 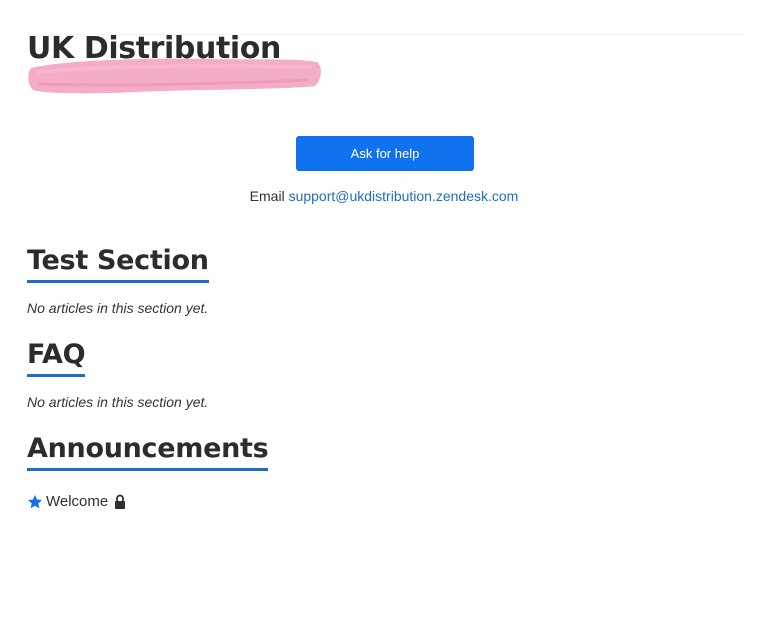 What do you see at coordinates (385, 153) in the screenshot?
I see `ask-for-help-button: Ask for help` at bounding box center [385, 153].